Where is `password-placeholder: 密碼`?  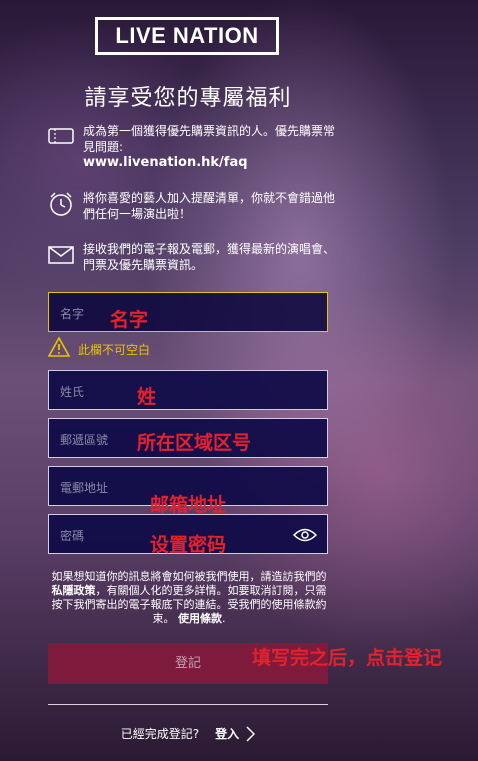
password-placeholder: 密碼 is located at coordinates (72, 536).